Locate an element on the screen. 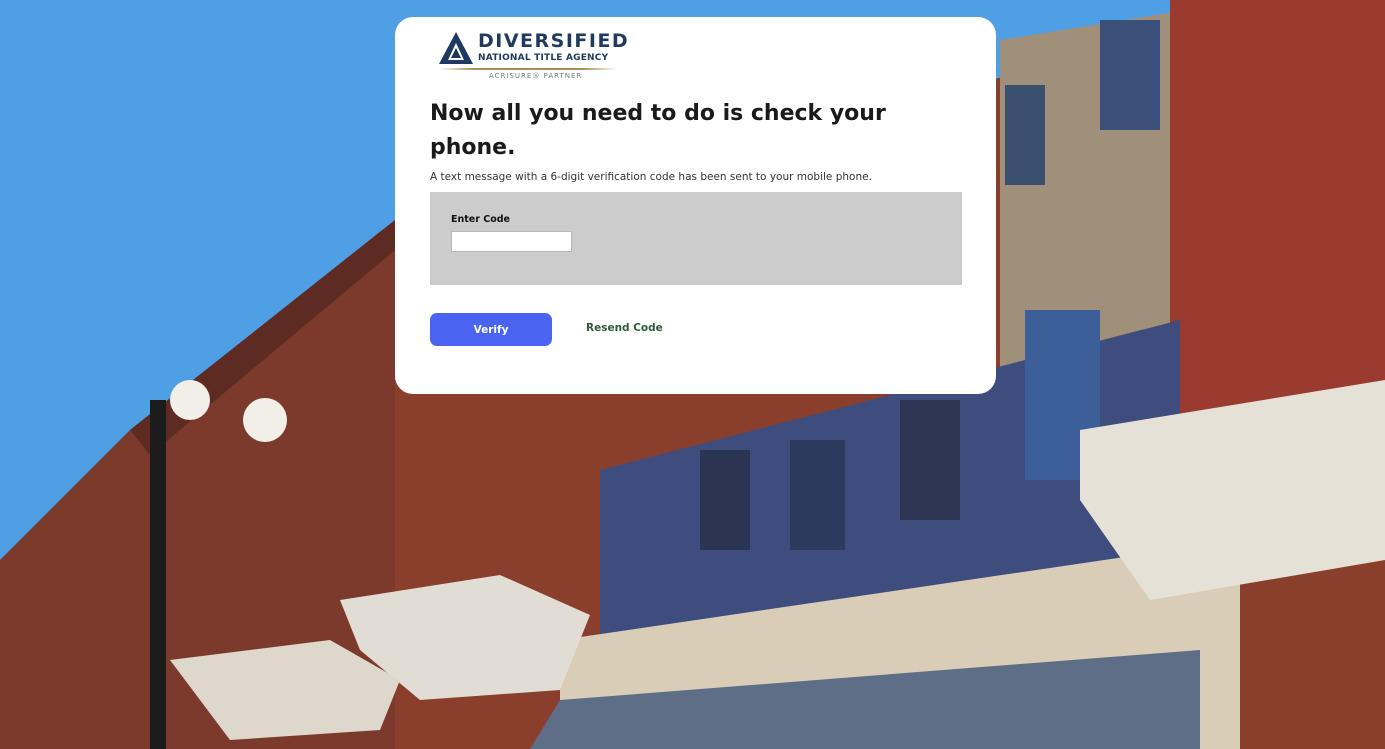 The width and height of the screenshot is (1385, 749). verify-button: Verify is located at coordinates (491, 329).